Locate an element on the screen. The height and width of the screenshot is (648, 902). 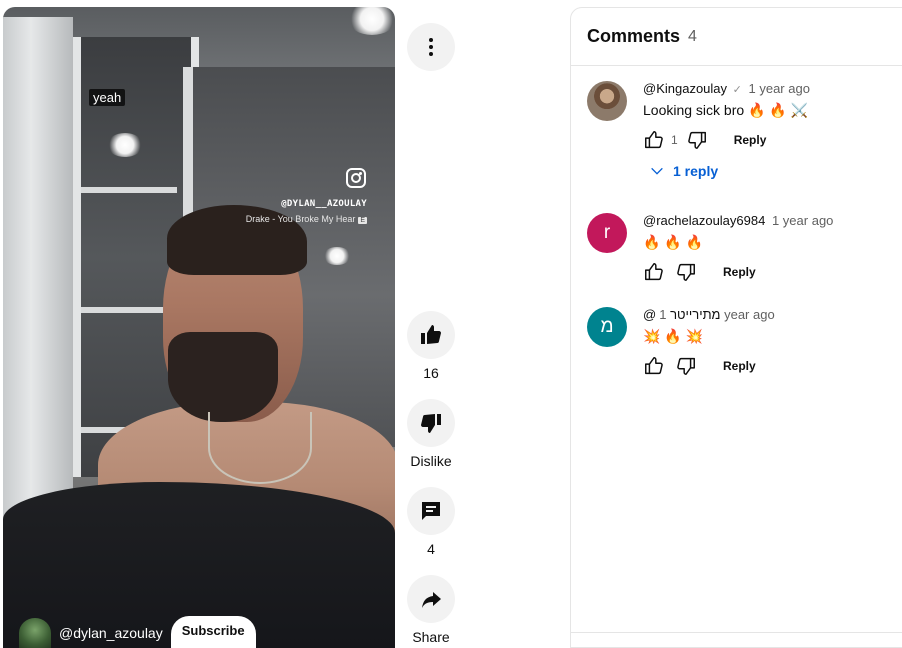
comments-button is located at coordinates (431, 511).